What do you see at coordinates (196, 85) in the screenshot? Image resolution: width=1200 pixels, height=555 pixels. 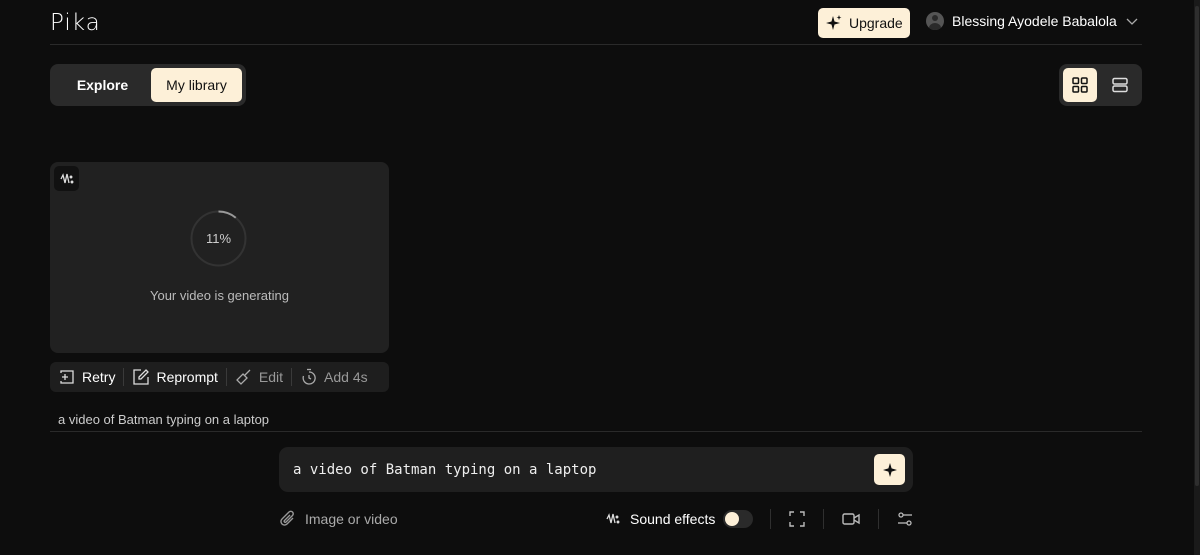 I see `tab-my-library: My library` at bounding box center [196, 85].